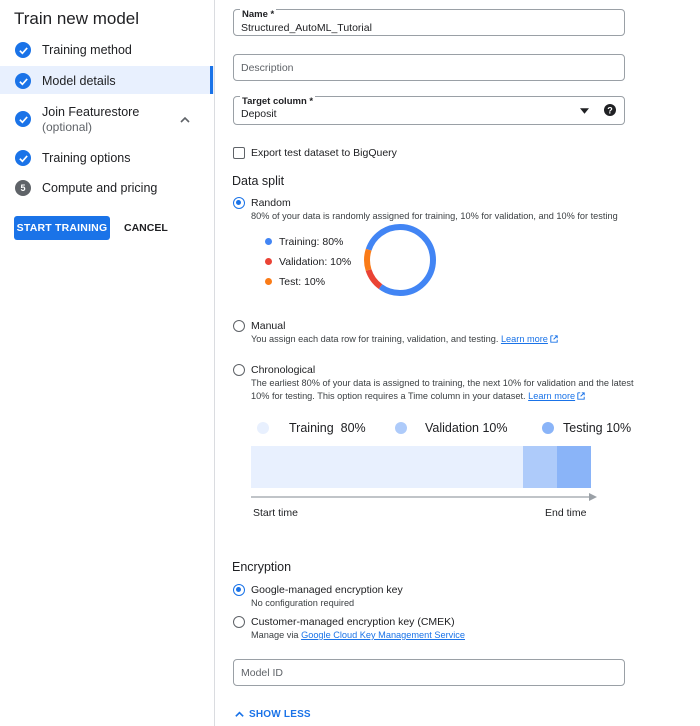  Describe the element at coordinates (91, 112) in the screenshot. I see `step-label: Join Featurestore` at that location.